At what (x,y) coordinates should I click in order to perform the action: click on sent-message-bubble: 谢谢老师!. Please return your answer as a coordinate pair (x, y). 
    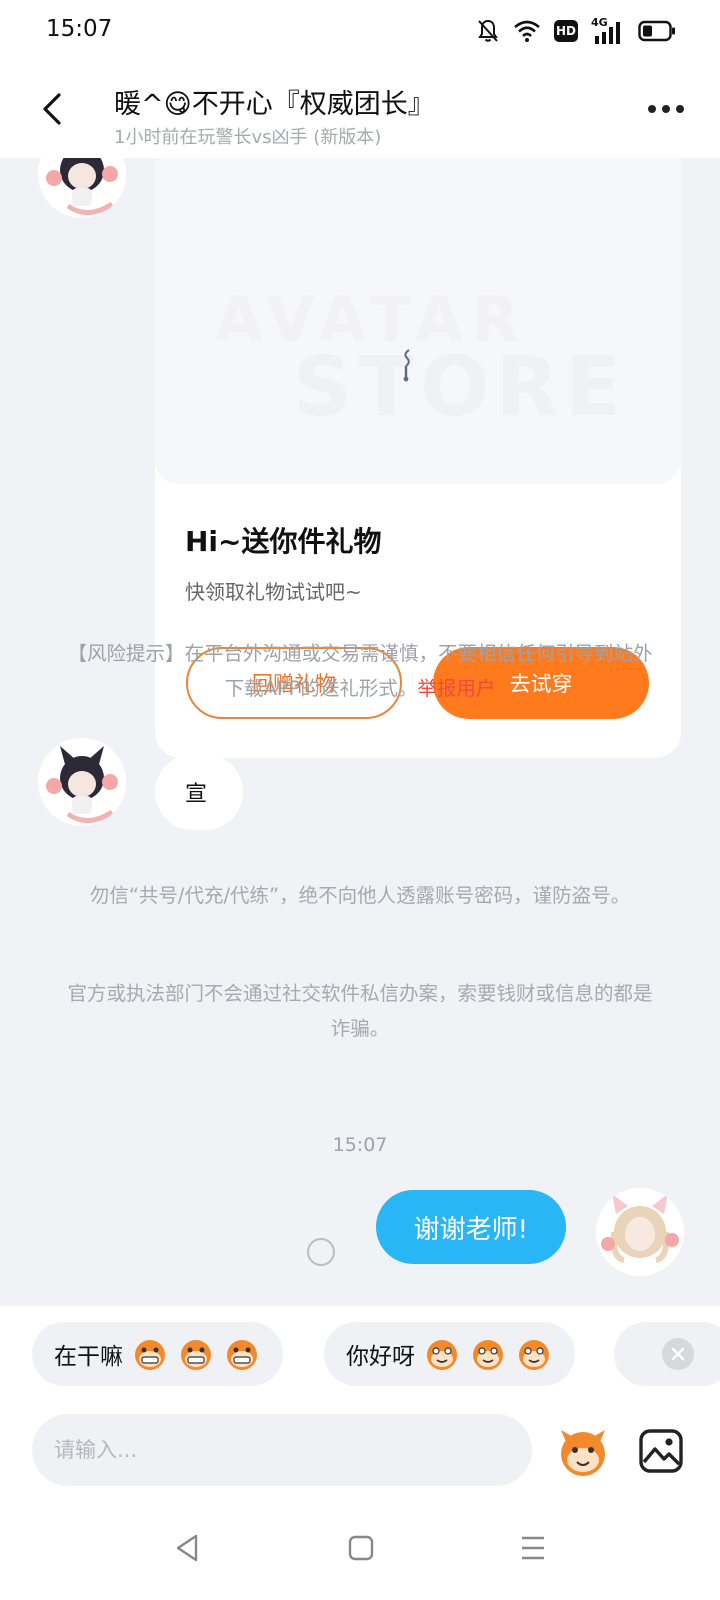
    Looking at the image, I should click on (470, 1227).